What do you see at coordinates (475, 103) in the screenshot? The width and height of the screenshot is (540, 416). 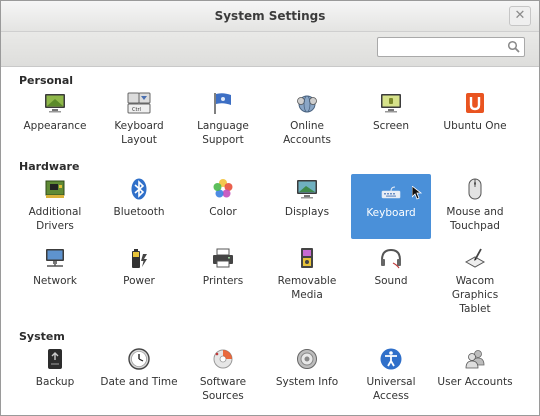 I see `ubuntu-one-icon` at bounding box center [475, 103].